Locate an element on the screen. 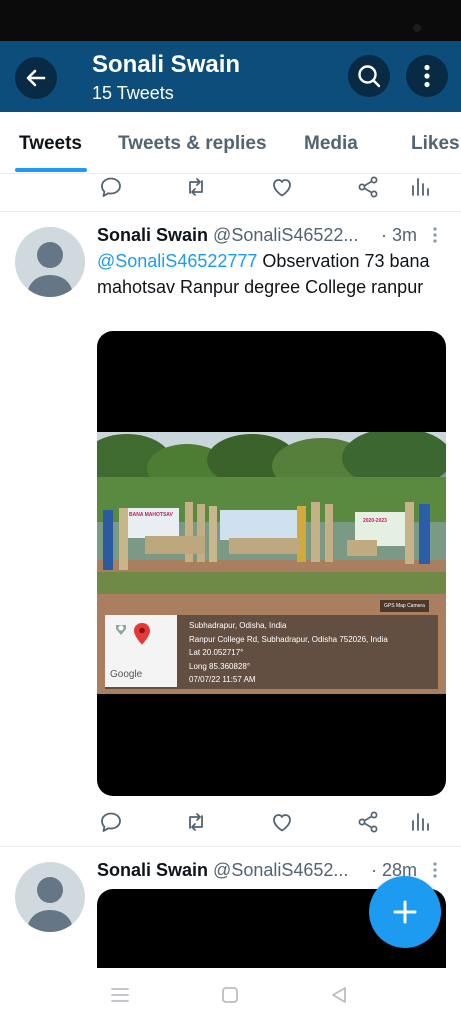 This screenshot has height=1024, width=461. arrow-left-icon is located at coordinates (36, 78).